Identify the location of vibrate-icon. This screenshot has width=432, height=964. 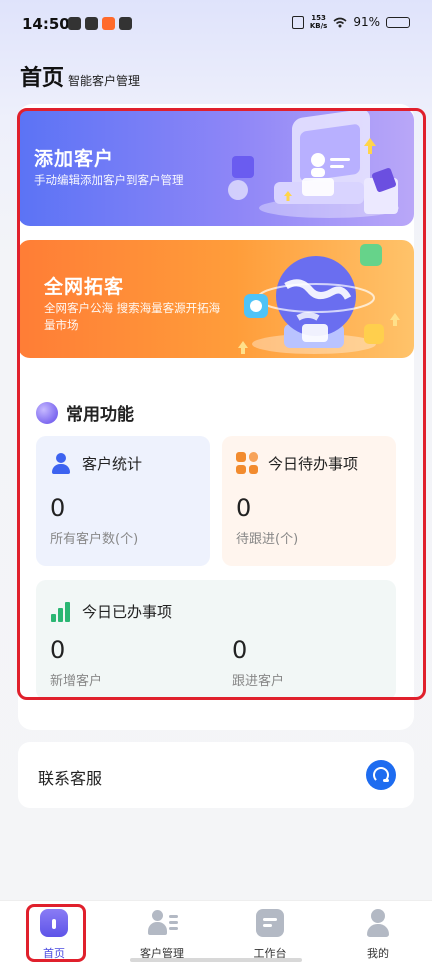
(297, 22).